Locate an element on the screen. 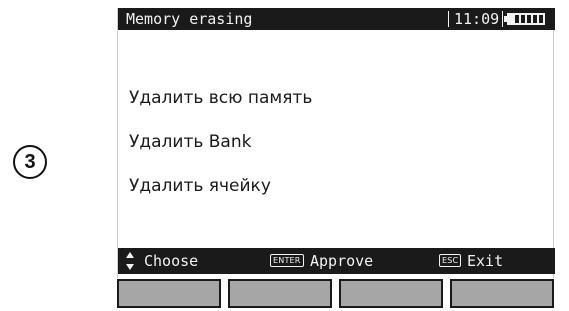 This screenshot has width=569, height=311. status-bar: Choose ENTER Approve ESC Exit is located at coordinates (336, 261).